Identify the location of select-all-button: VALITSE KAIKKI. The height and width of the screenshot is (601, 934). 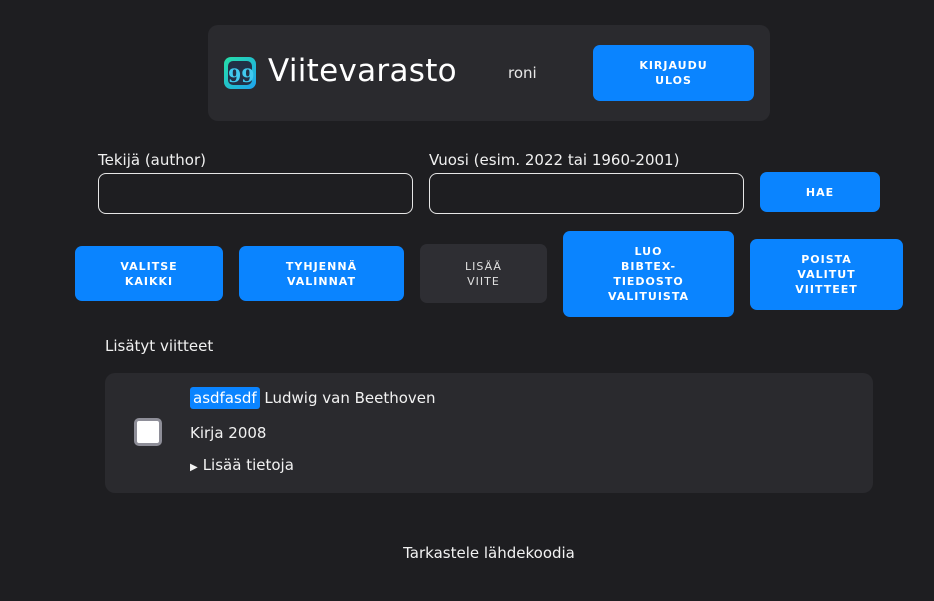
(149, 273).